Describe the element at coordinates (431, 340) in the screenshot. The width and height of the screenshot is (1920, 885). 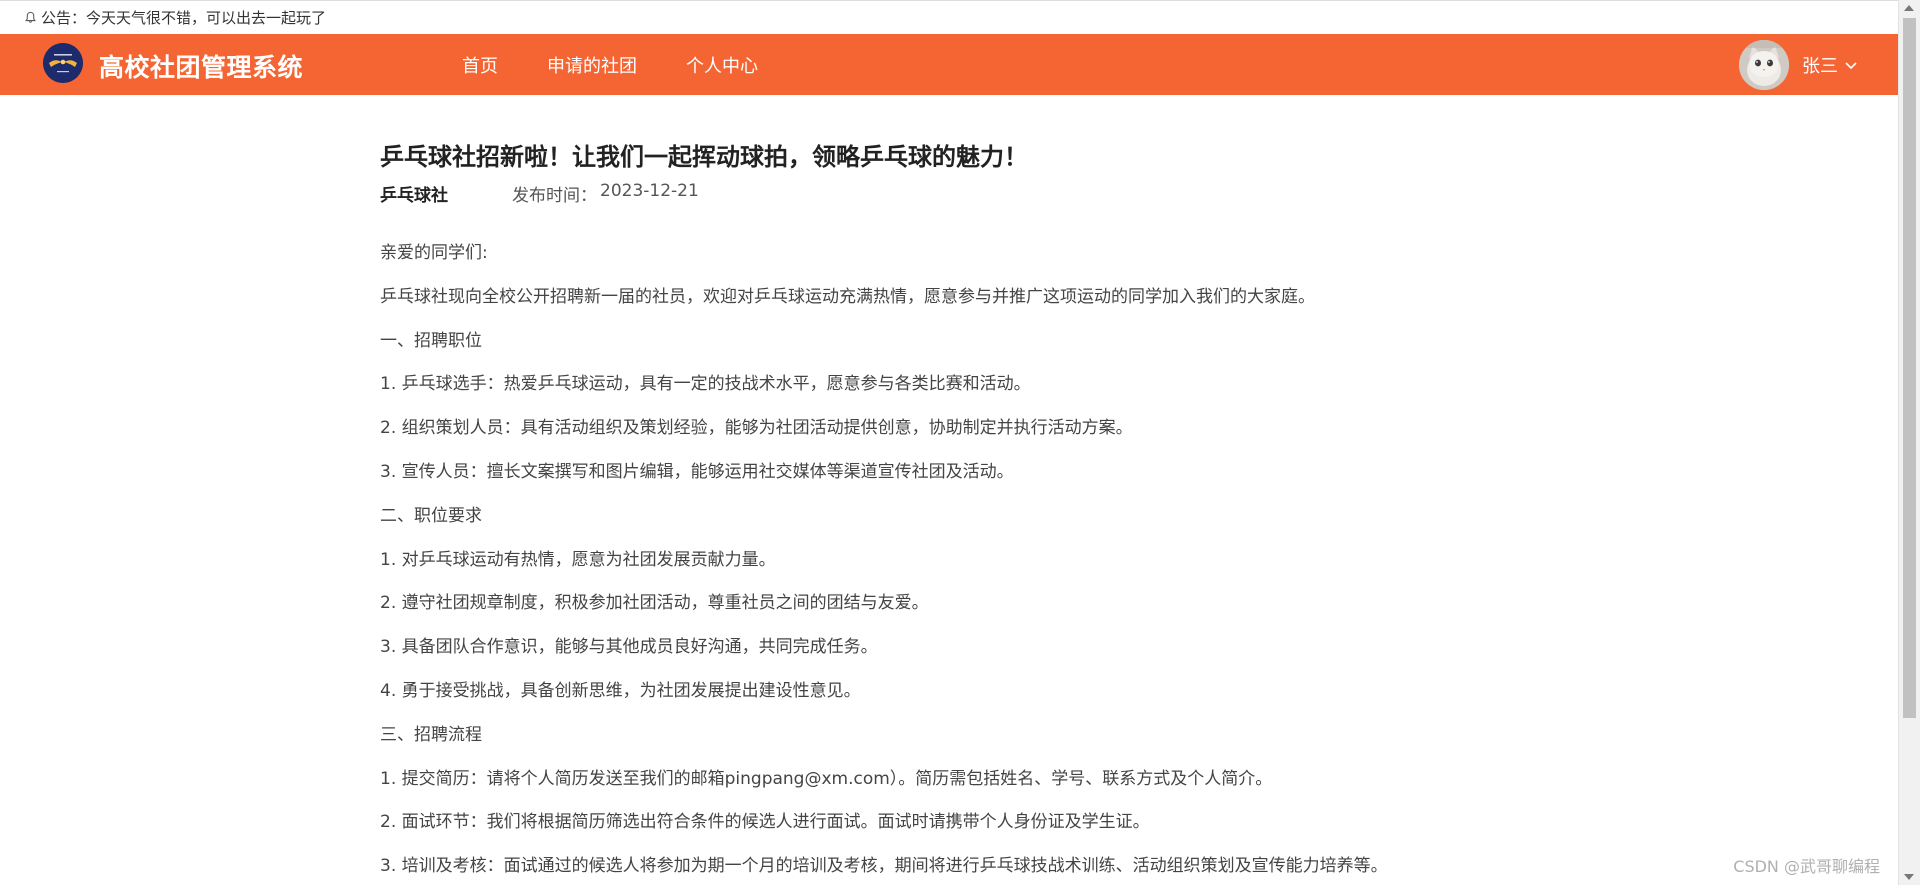
I see `section-heading: 一、招聘职位` at that location.